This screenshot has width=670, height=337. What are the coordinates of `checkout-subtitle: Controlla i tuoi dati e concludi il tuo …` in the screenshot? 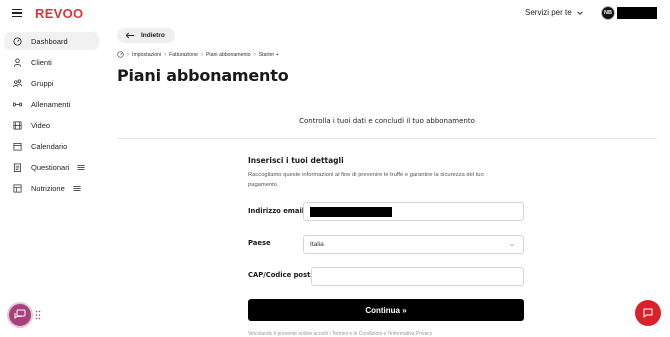 It's located at (387, 121).